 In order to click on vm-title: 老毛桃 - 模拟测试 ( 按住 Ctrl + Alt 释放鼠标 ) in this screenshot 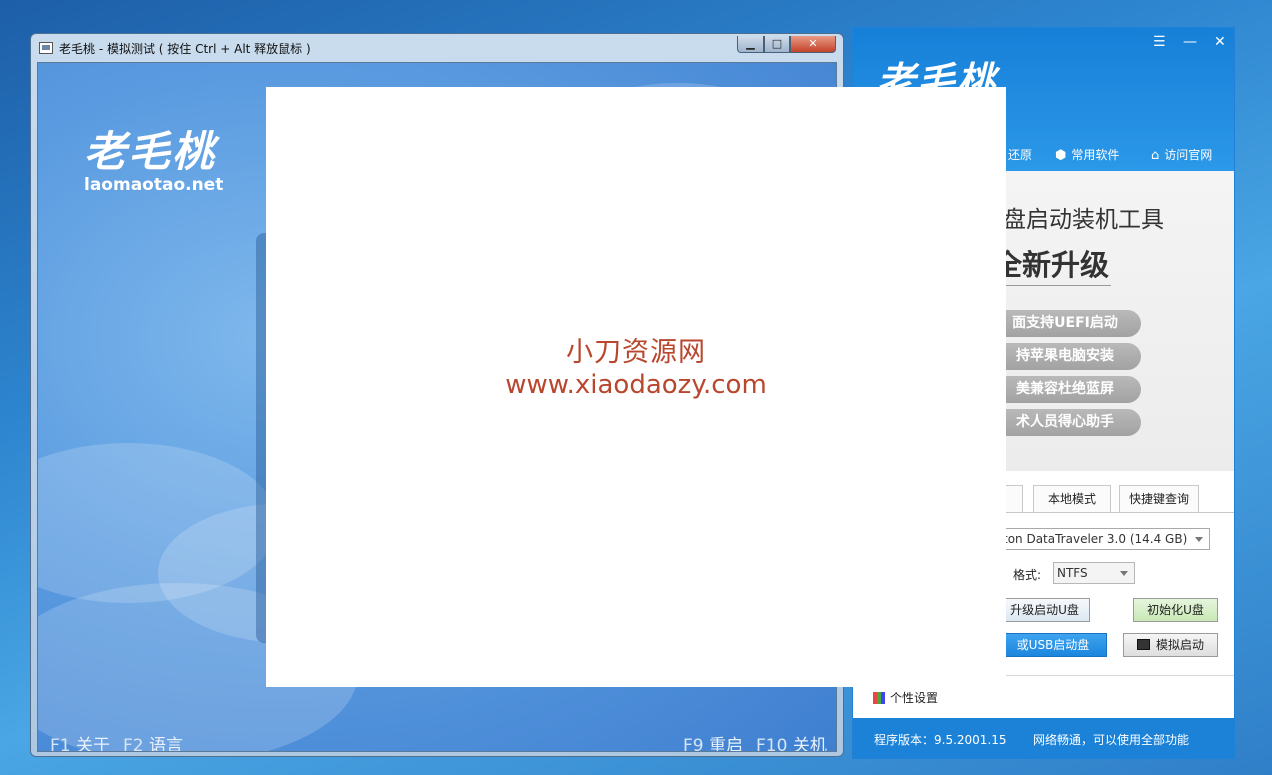, I will do `click(185, 49)`.